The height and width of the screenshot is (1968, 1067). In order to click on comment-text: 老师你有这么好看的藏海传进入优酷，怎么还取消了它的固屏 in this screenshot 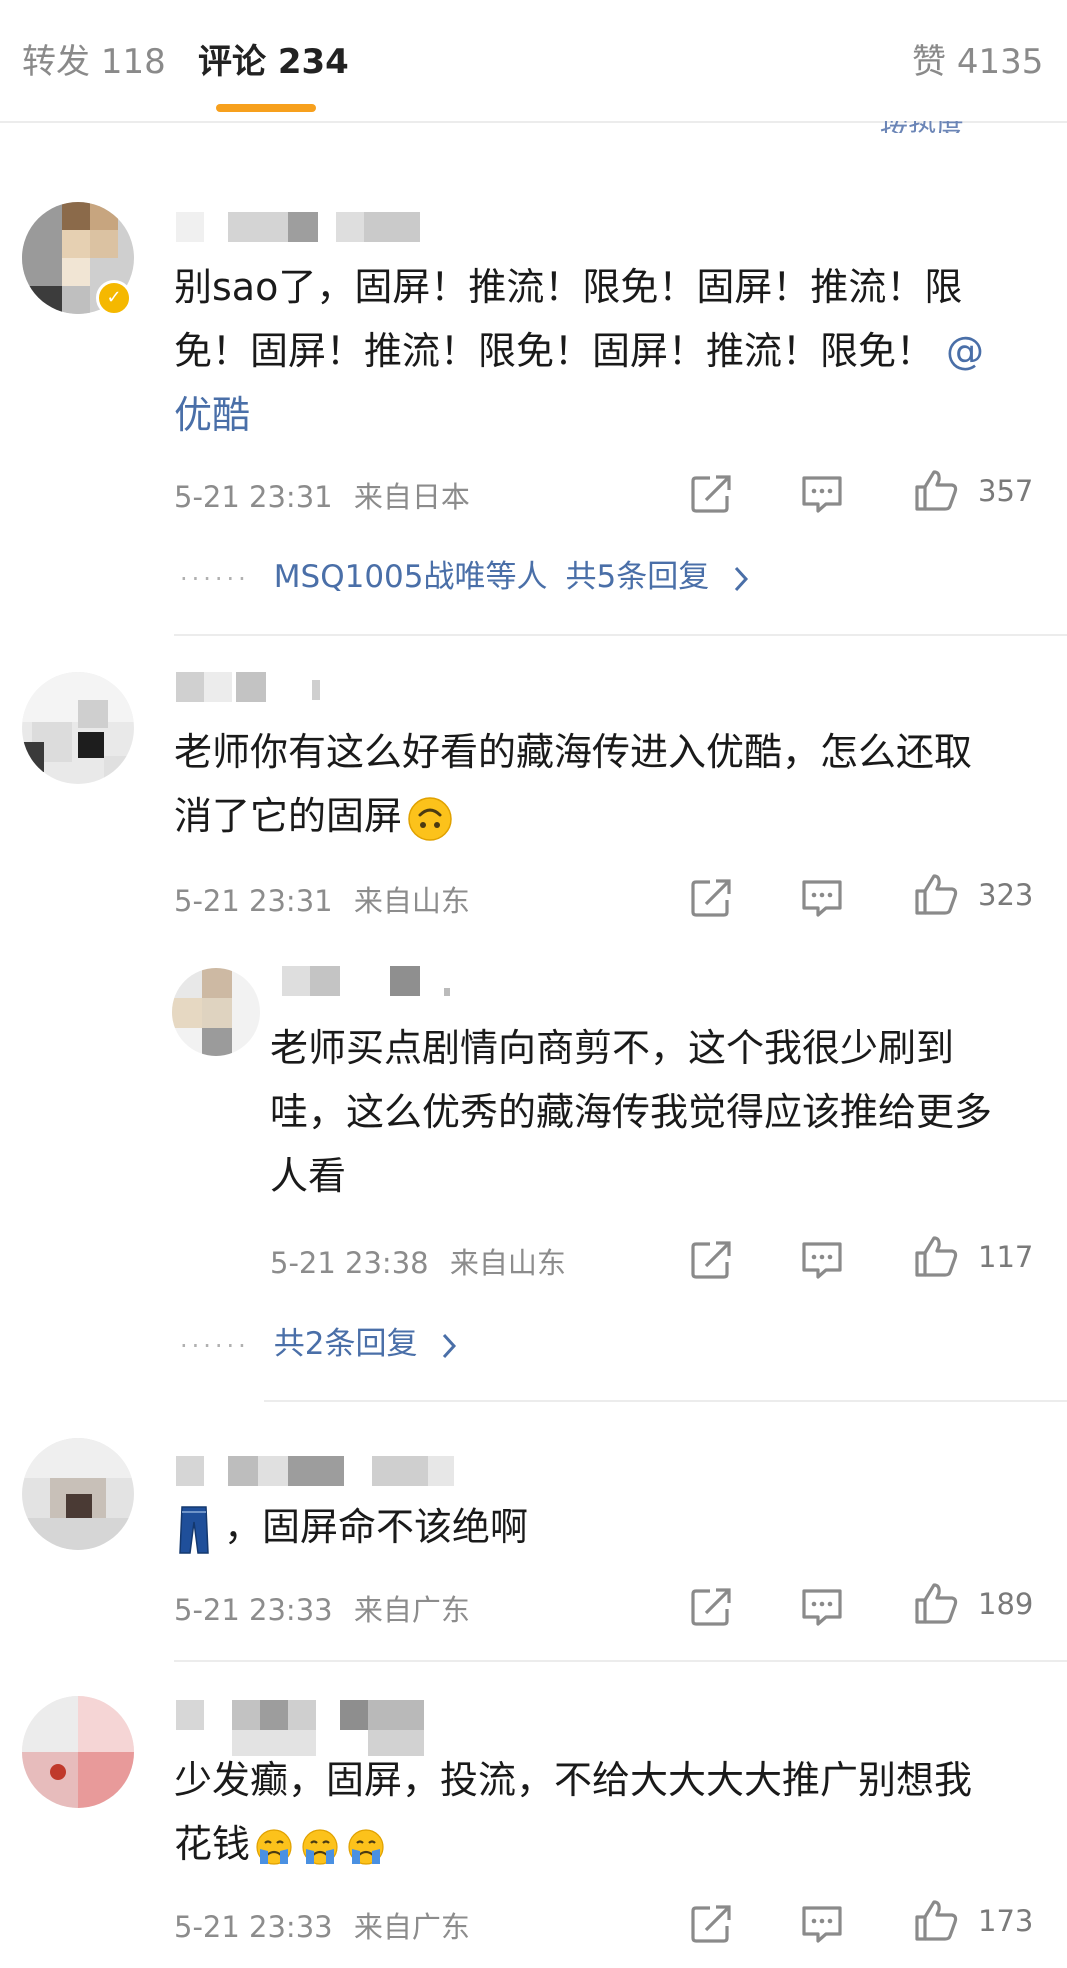, I will do `click(589, 784)`.